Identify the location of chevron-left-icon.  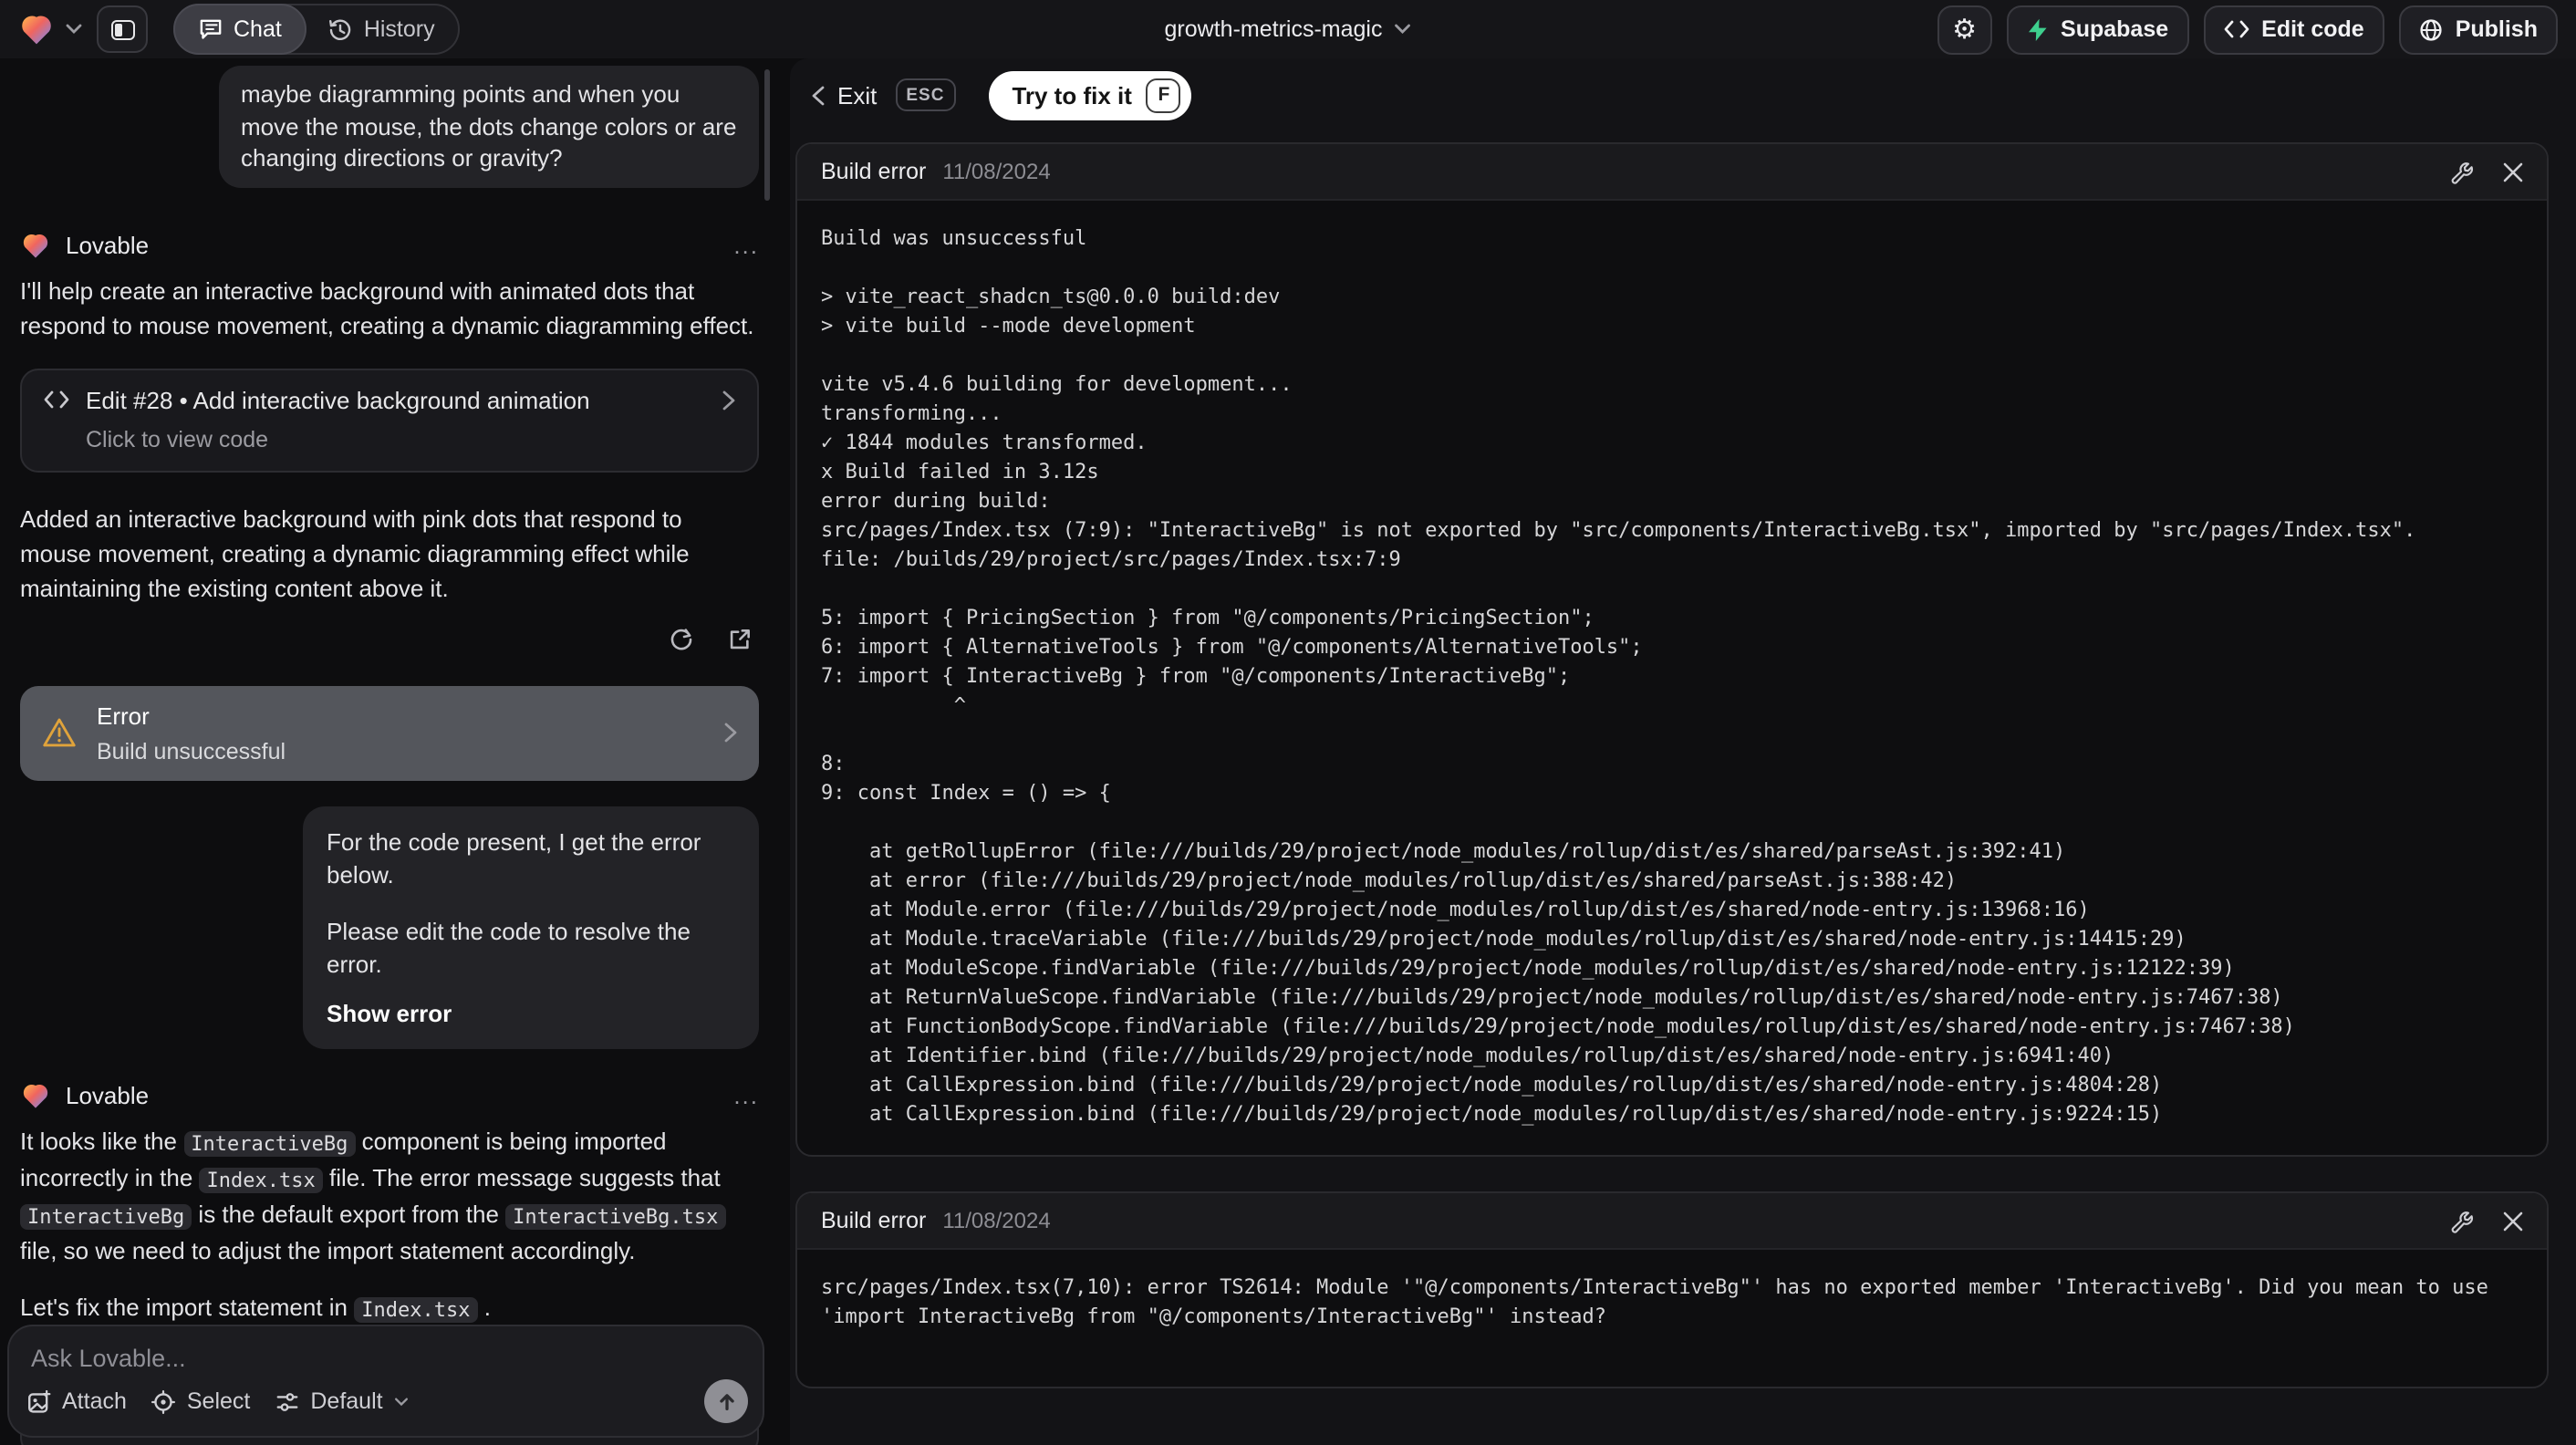
(818, 95).